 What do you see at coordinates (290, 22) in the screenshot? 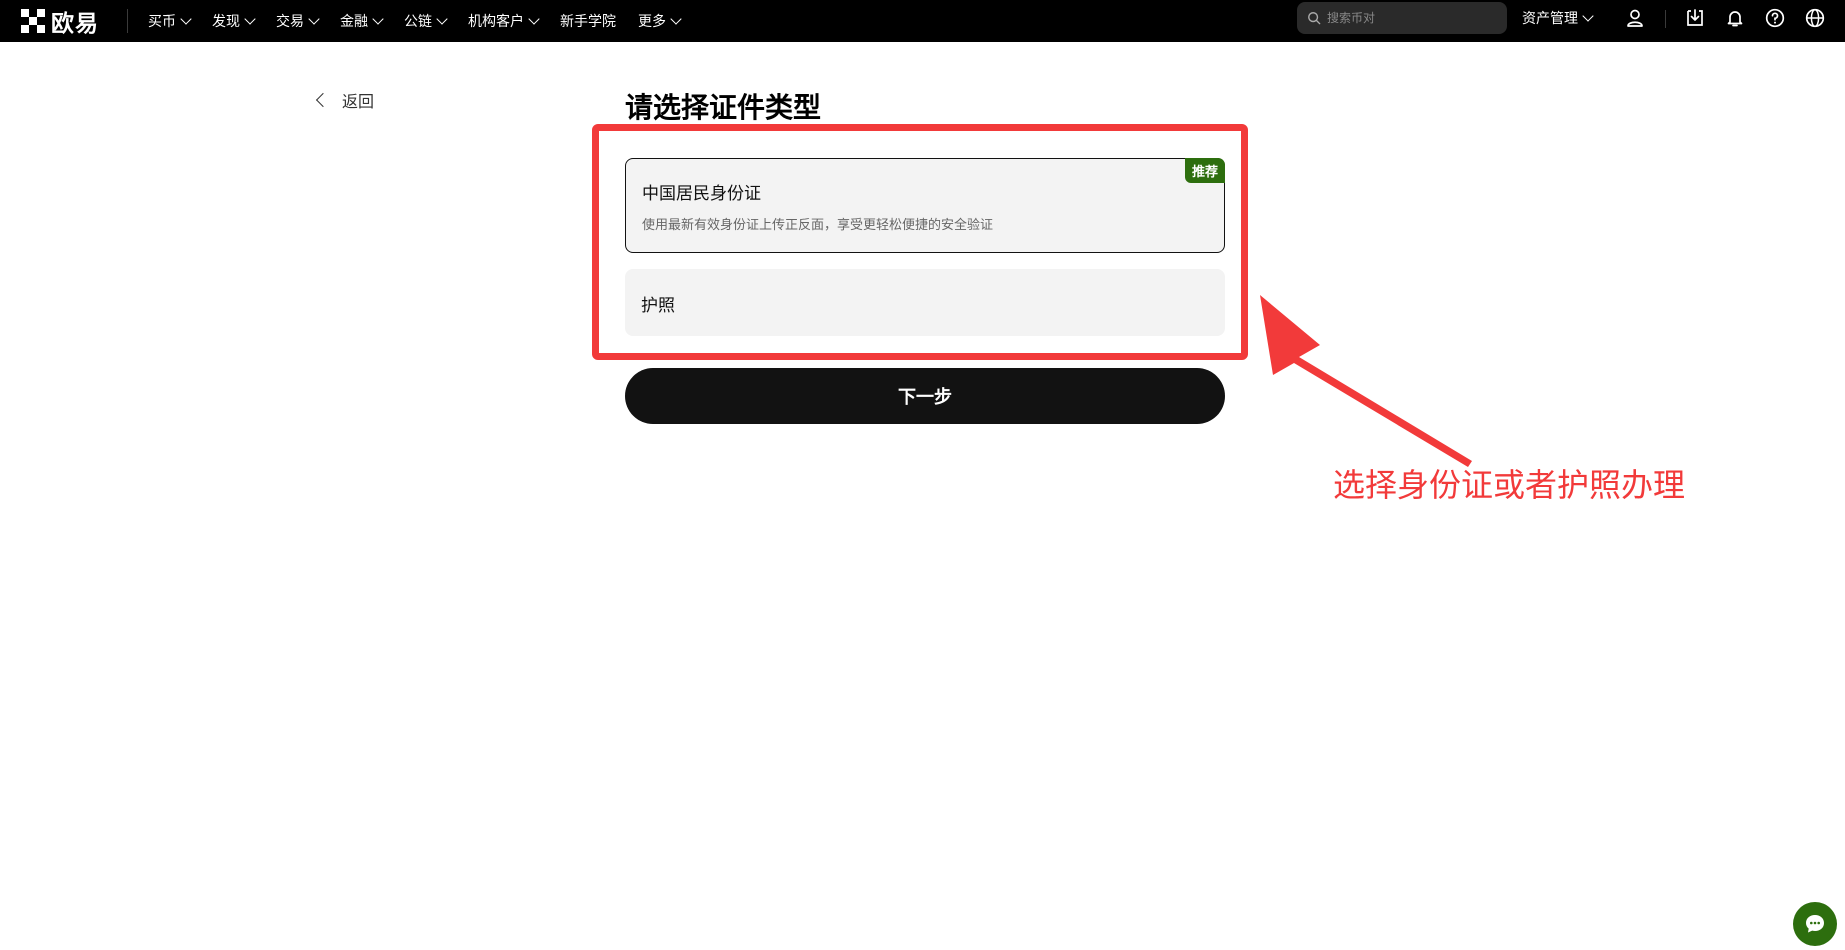
I see `nav-label: 交易` at bounding box center [290, 22].